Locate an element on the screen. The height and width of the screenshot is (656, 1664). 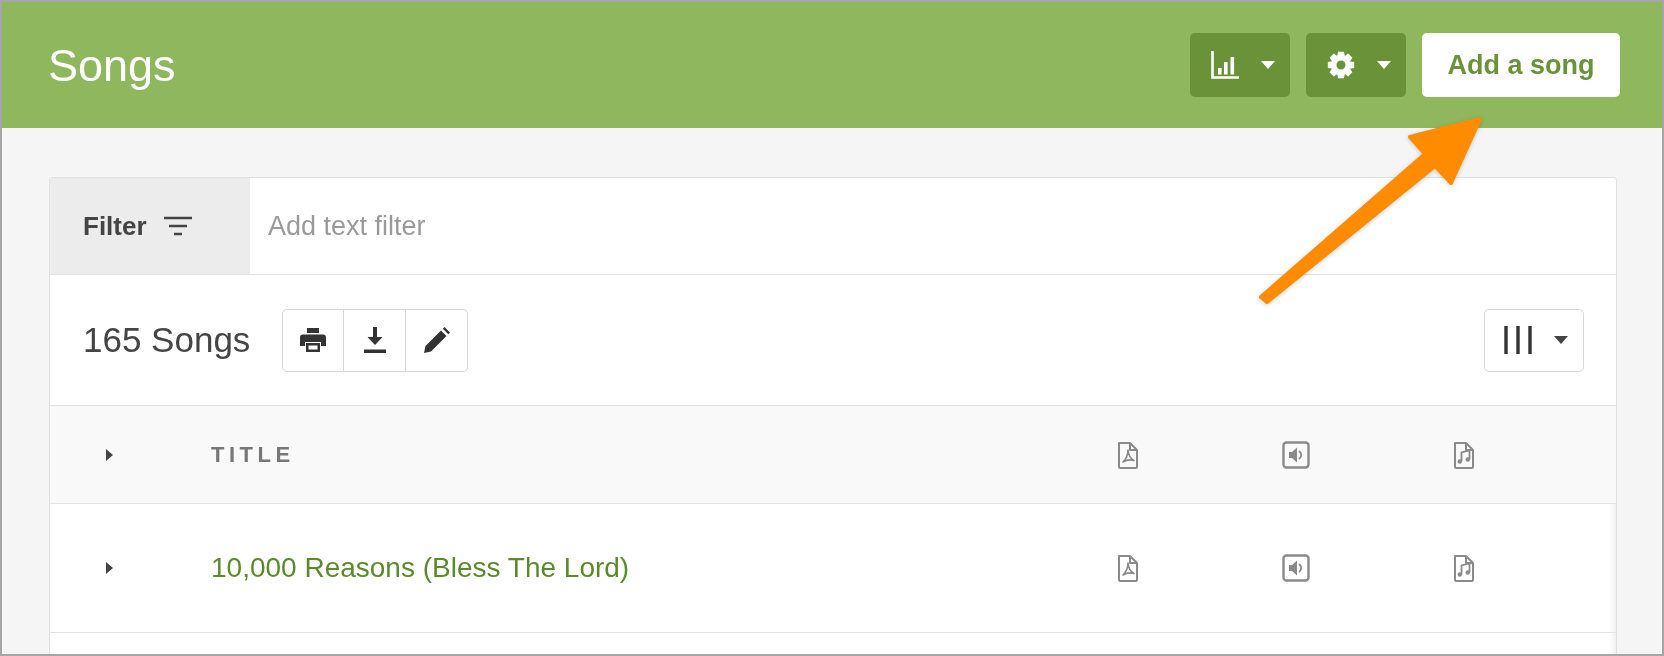
settings-menu-button is located at coordinates (1356, 65).